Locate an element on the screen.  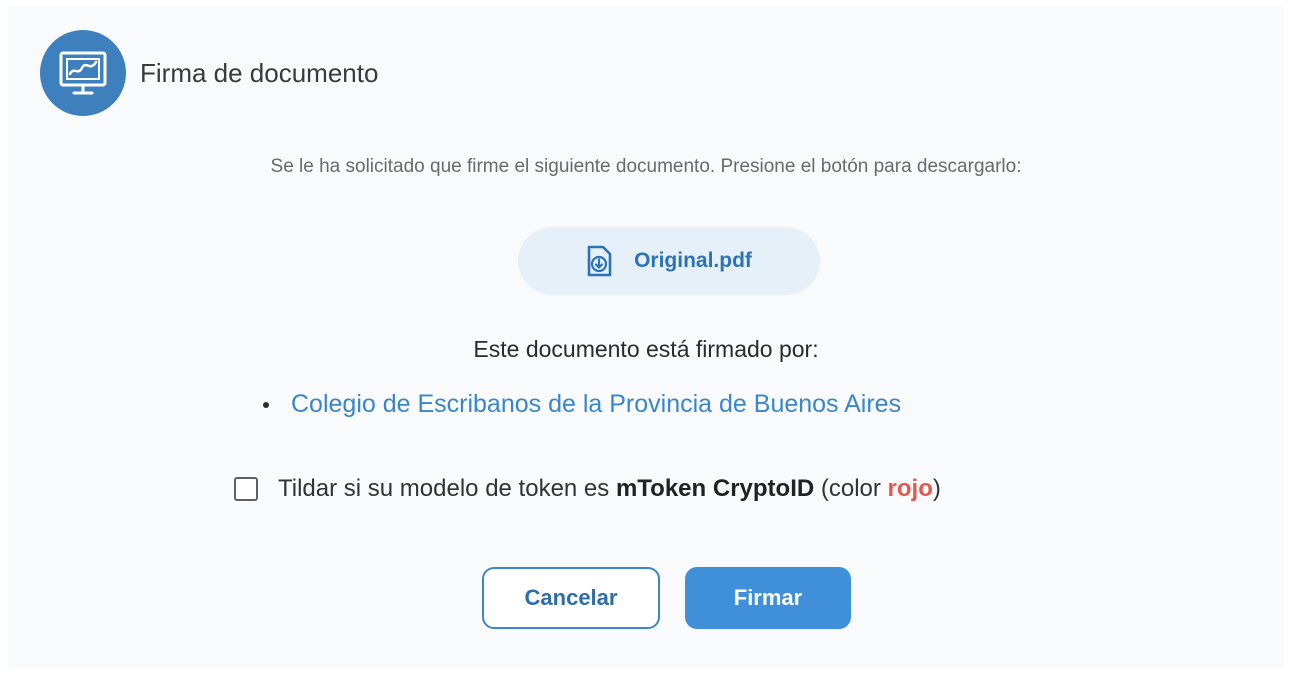
sign-button: Firmar is located at coordinates (768, 598).